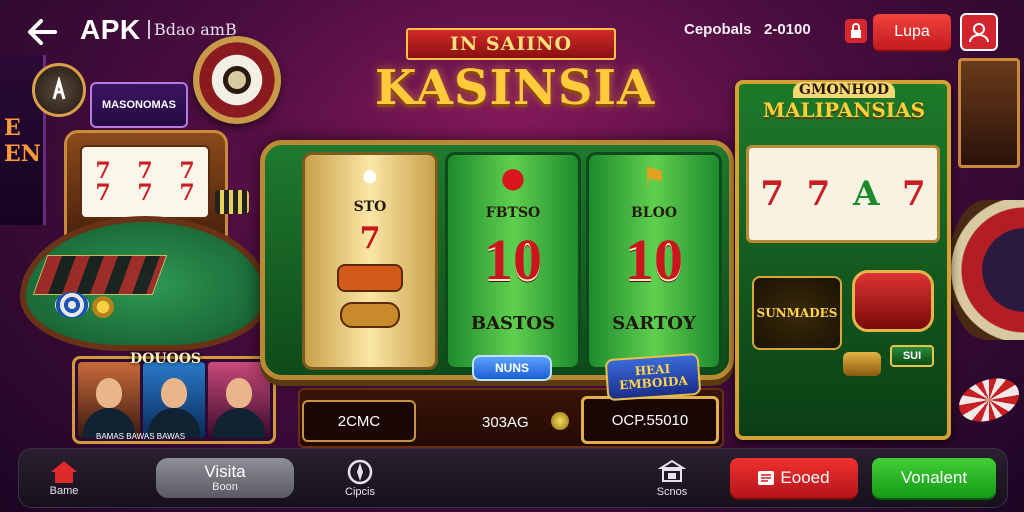 The width and height of the screenshot is (1024, 512). I want to click on right-machine-subtitle: GMONHOD, so click(843, 90).